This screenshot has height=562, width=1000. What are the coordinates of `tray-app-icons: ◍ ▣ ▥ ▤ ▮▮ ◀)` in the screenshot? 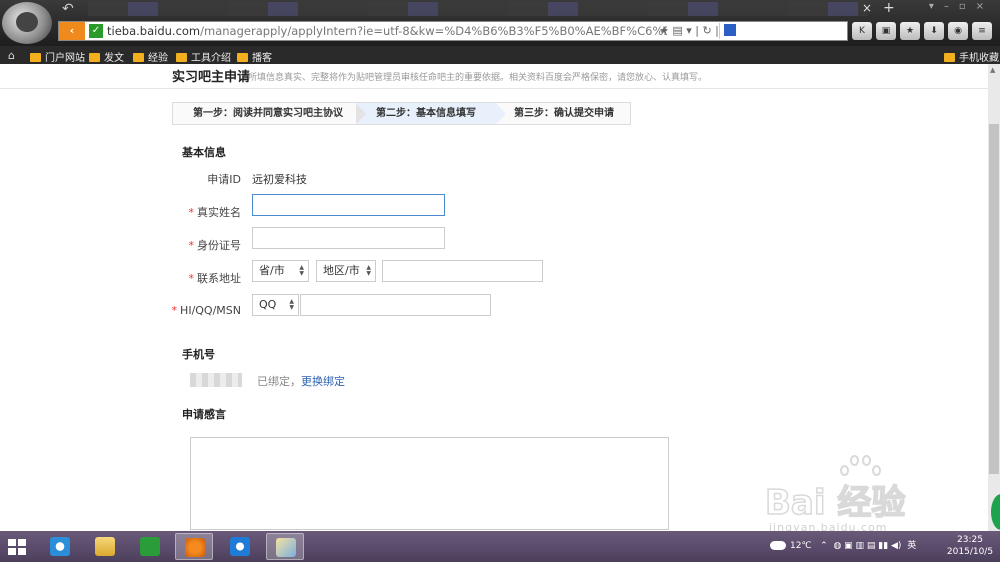 It's located at (867, 546).